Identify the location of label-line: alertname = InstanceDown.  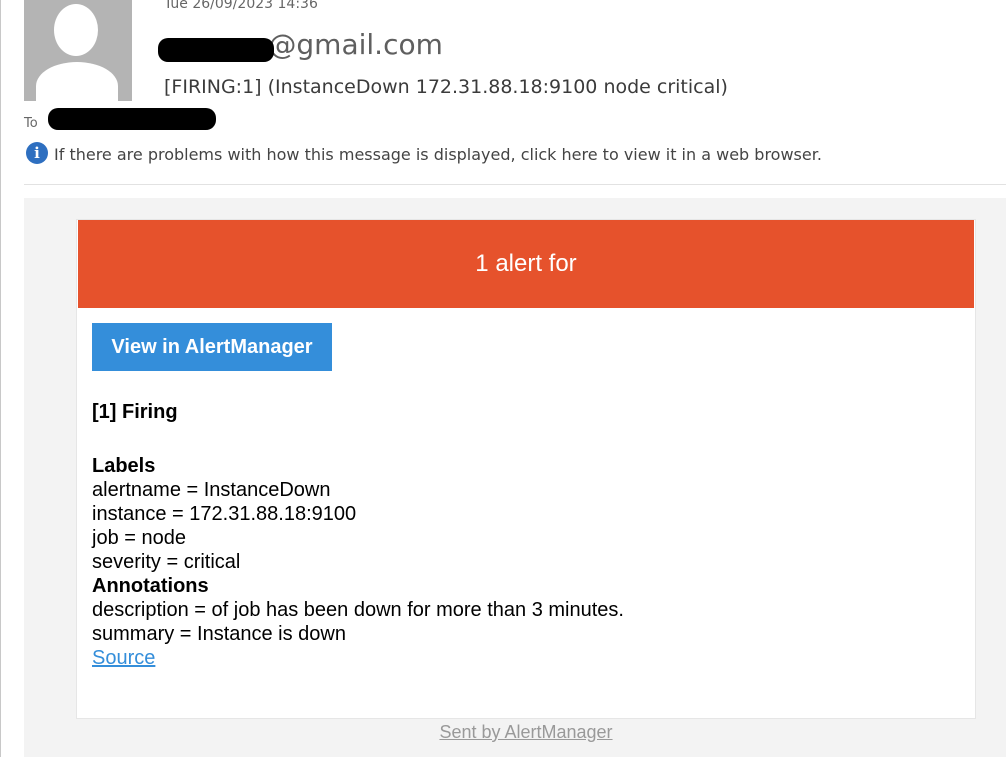
(211, 490).